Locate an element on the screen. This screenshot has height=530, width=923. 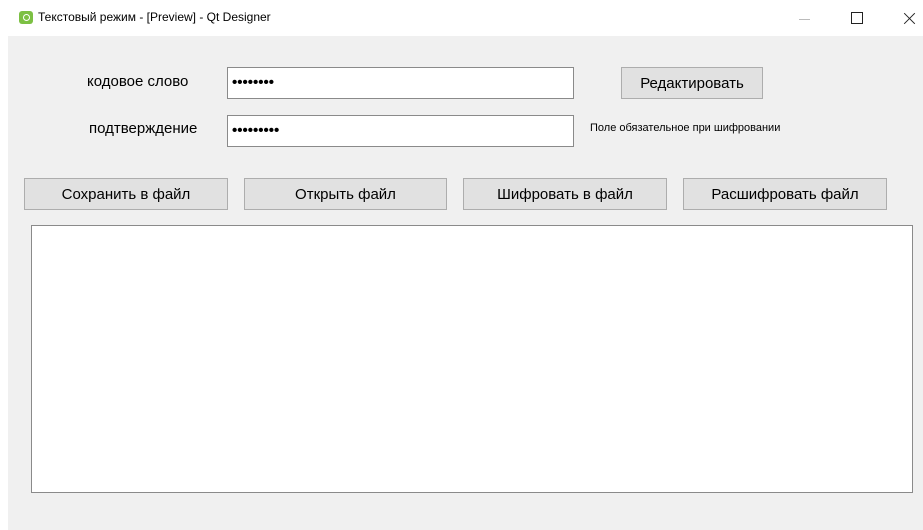
minimize-icon is located at coordinates (804, 19).